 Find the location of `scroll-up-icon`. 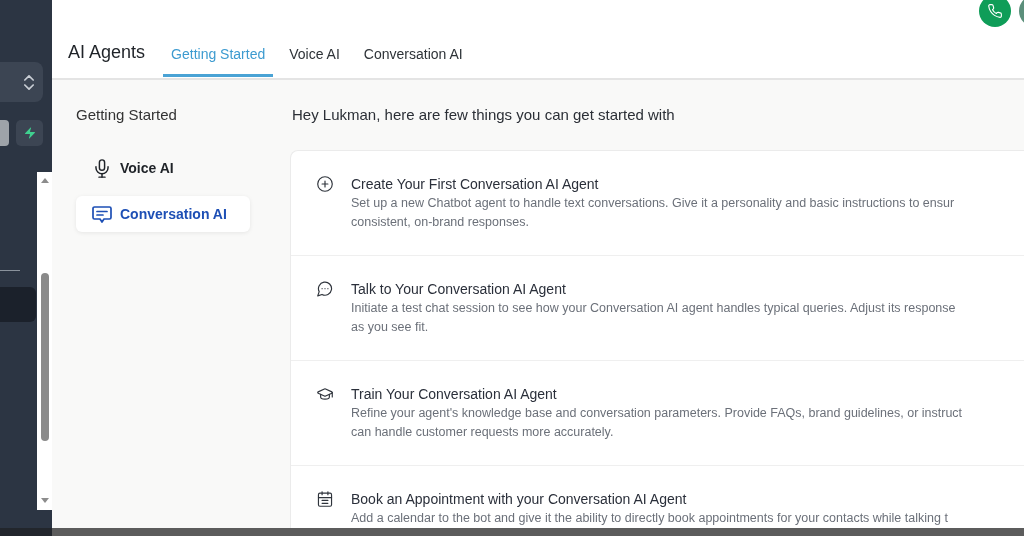

scroll-up-icon is located at coordinates (44, 180).